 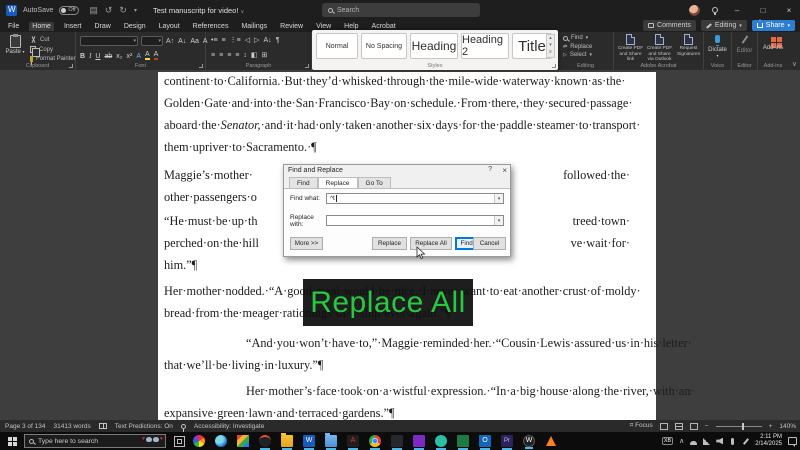 What do you see at coordinates (152, 41) in the screenshot?
I see `font-size-combo` at bounding box center [152, 41].